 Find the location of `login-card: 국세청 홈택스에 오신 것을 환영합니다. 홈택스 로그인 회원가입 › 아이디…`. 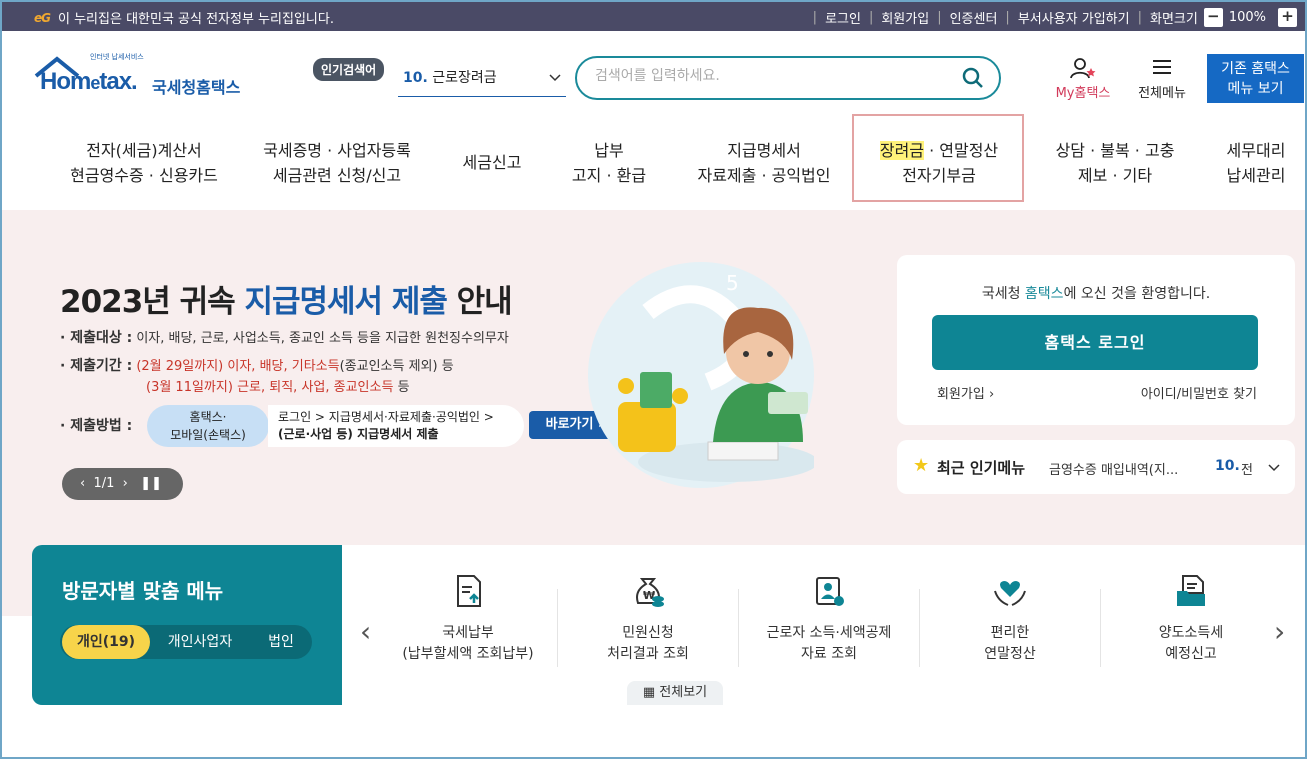

login-card: 국세청 홈택스에 오신 것을 환영합니다. 홈택스 로그인 회원가입 › 아이디… is located at coordinates (1096, 340).